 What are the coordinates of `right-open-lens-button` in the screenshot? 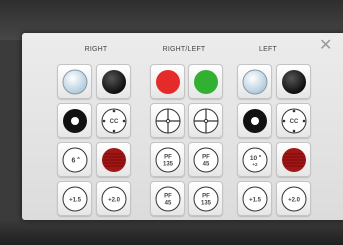 It's located at (74, 81).